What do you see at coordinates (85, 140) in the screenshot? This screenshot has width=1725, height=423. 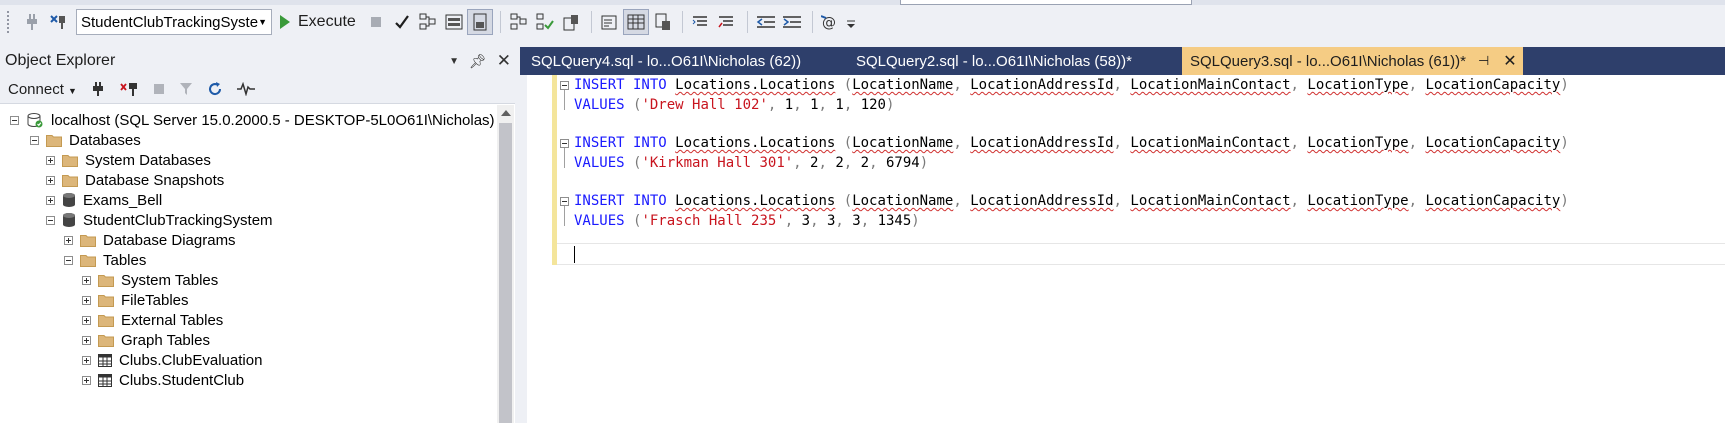 I see `tree-node: Databases` at bounding box center [85, 140].